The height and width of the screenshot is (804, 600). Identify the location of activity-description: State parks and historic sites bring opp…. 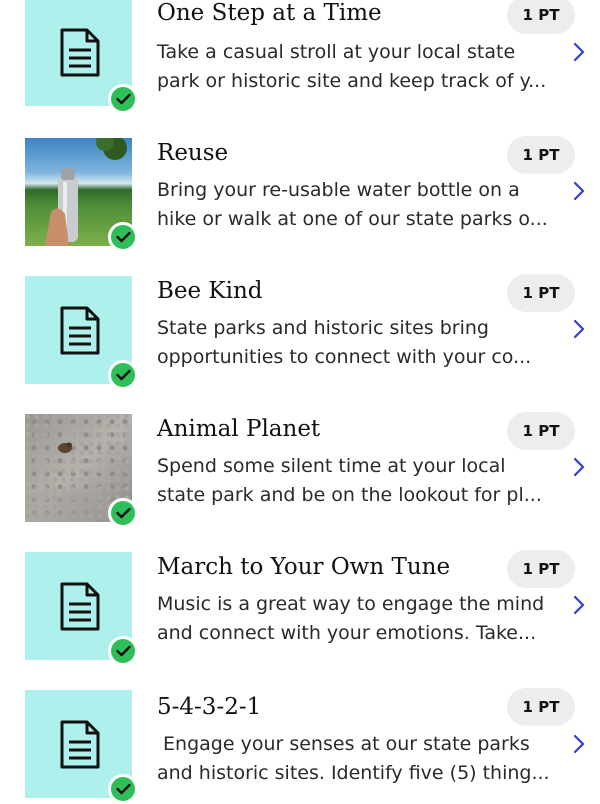
(344, 342).